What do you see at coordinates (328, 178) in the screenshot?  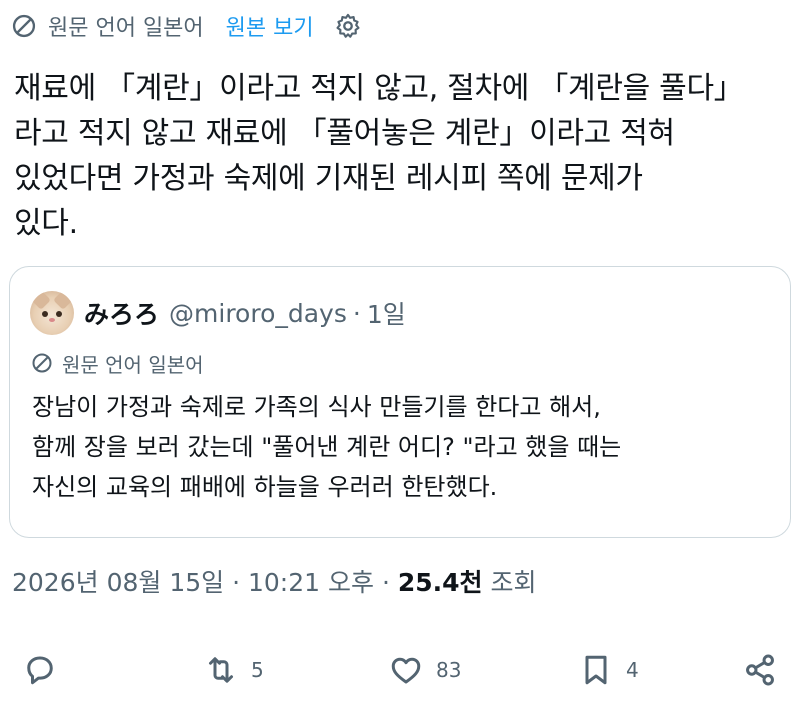 I see `tweet-line: 있었다면 가정과 숙제에 기재된 레시피 쪽에 문제가` at bounding box center [328, 178].